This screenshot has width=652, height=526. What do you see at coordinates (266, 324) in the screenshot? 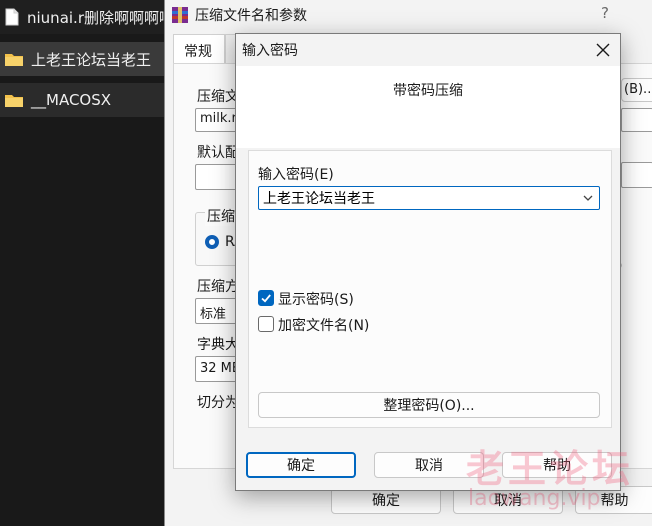
I see `encrypt-filenames-checkbox` at bounding box center [266, 324].